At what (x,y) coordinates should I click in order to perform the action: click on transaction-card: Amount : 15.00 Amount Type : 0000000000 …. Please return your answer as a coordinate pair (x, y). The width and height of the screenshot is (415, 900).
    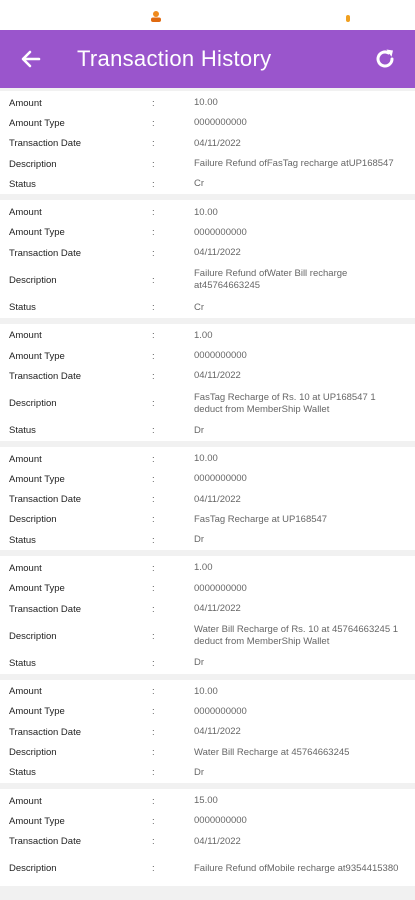
    Looking at the image, I should click on (207, 837).